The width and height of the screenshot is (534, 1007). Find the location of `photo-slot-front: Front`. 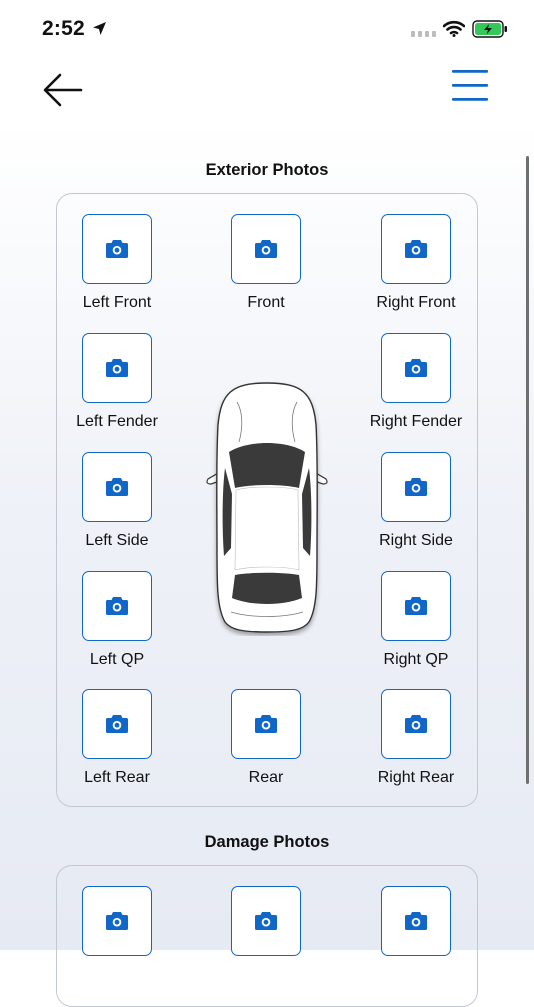

photo-slot-front: Front is located at coordinates (266, 266).